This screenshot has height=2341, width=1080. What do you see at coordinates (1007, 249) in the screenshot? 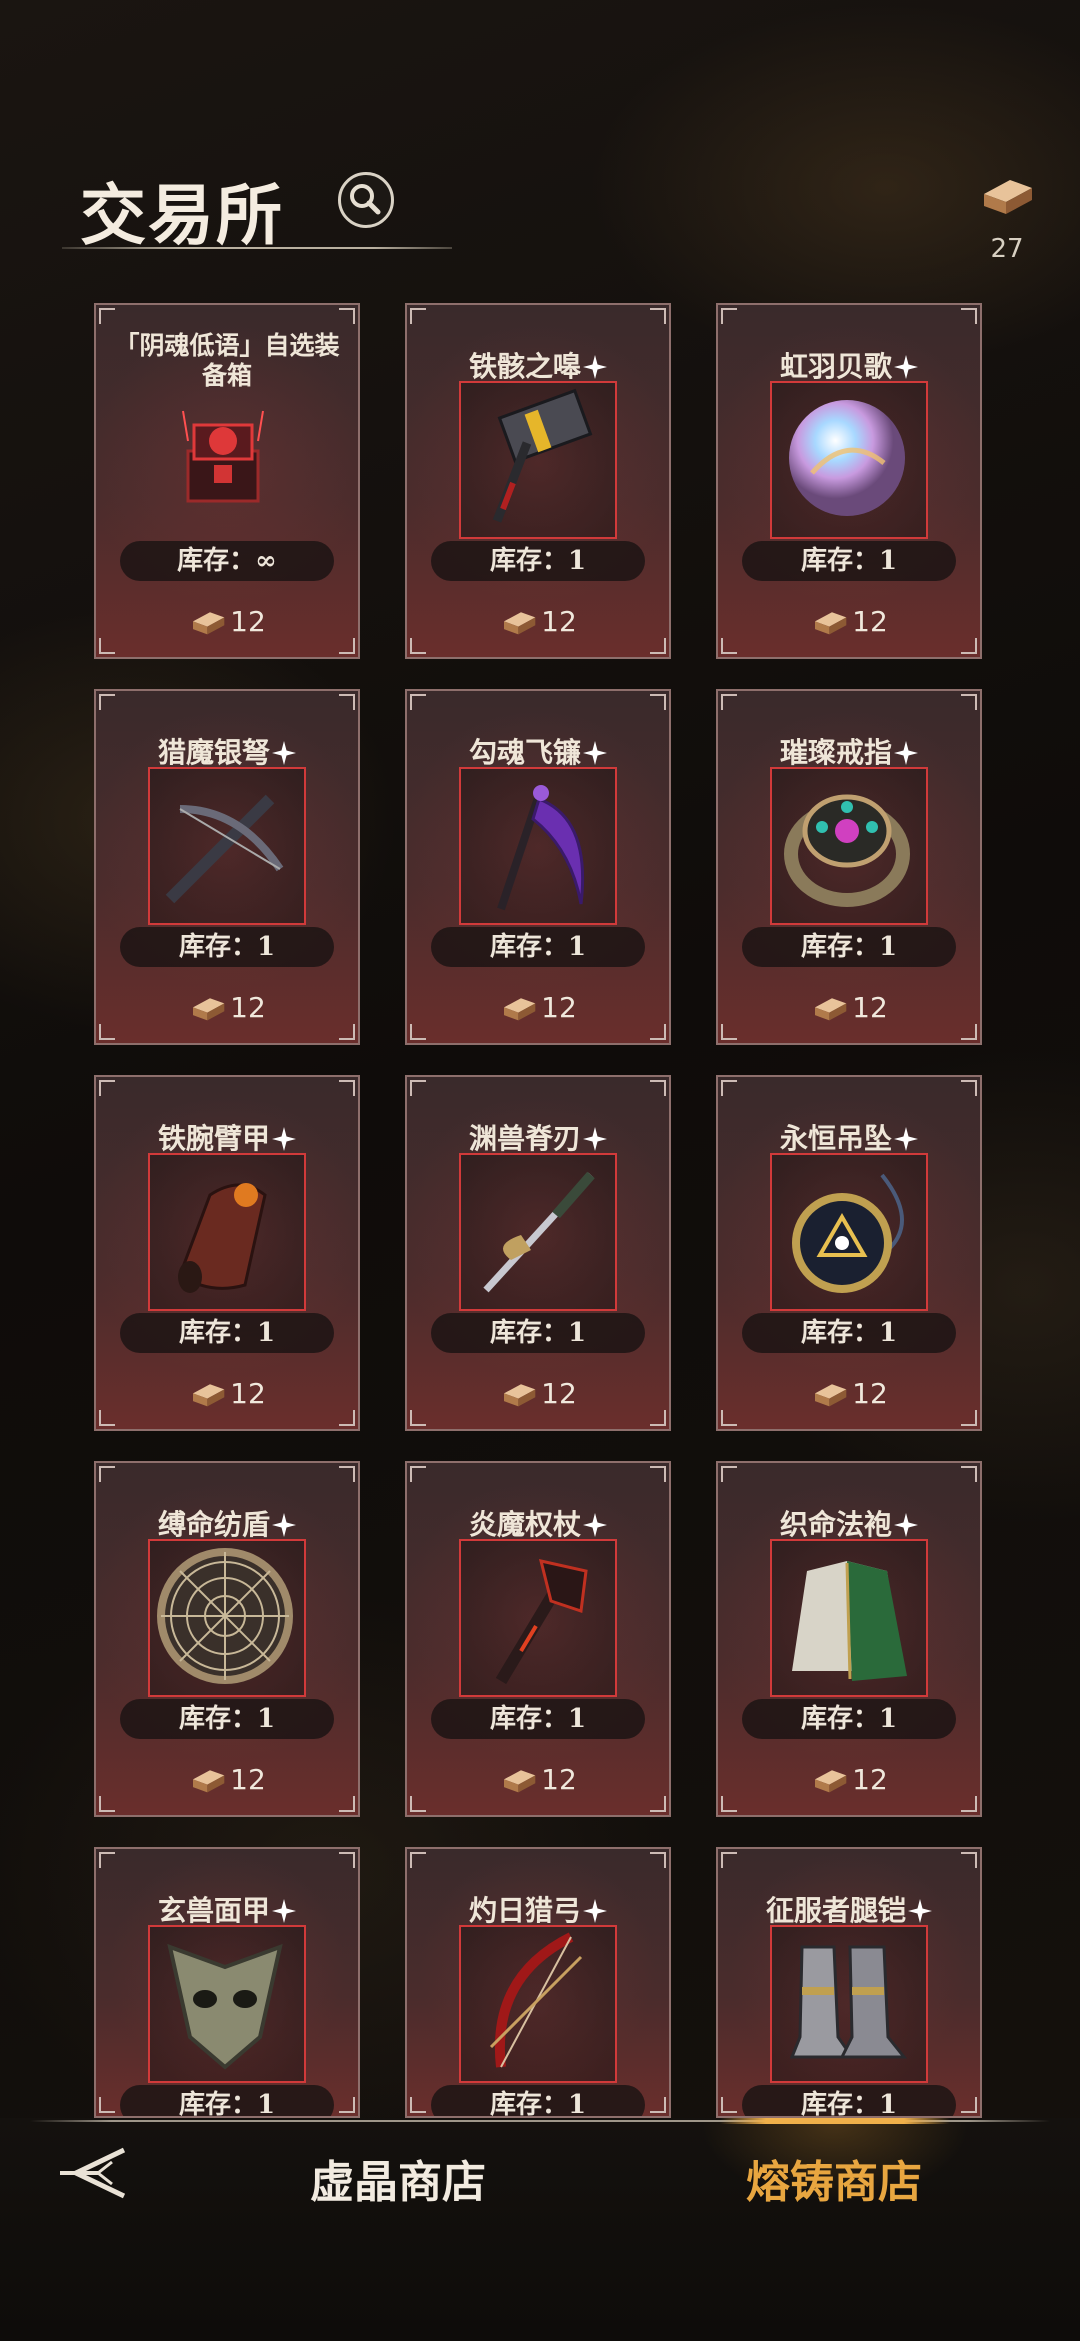
I see `currency-count: 27` at bounding box center [1007, 249].